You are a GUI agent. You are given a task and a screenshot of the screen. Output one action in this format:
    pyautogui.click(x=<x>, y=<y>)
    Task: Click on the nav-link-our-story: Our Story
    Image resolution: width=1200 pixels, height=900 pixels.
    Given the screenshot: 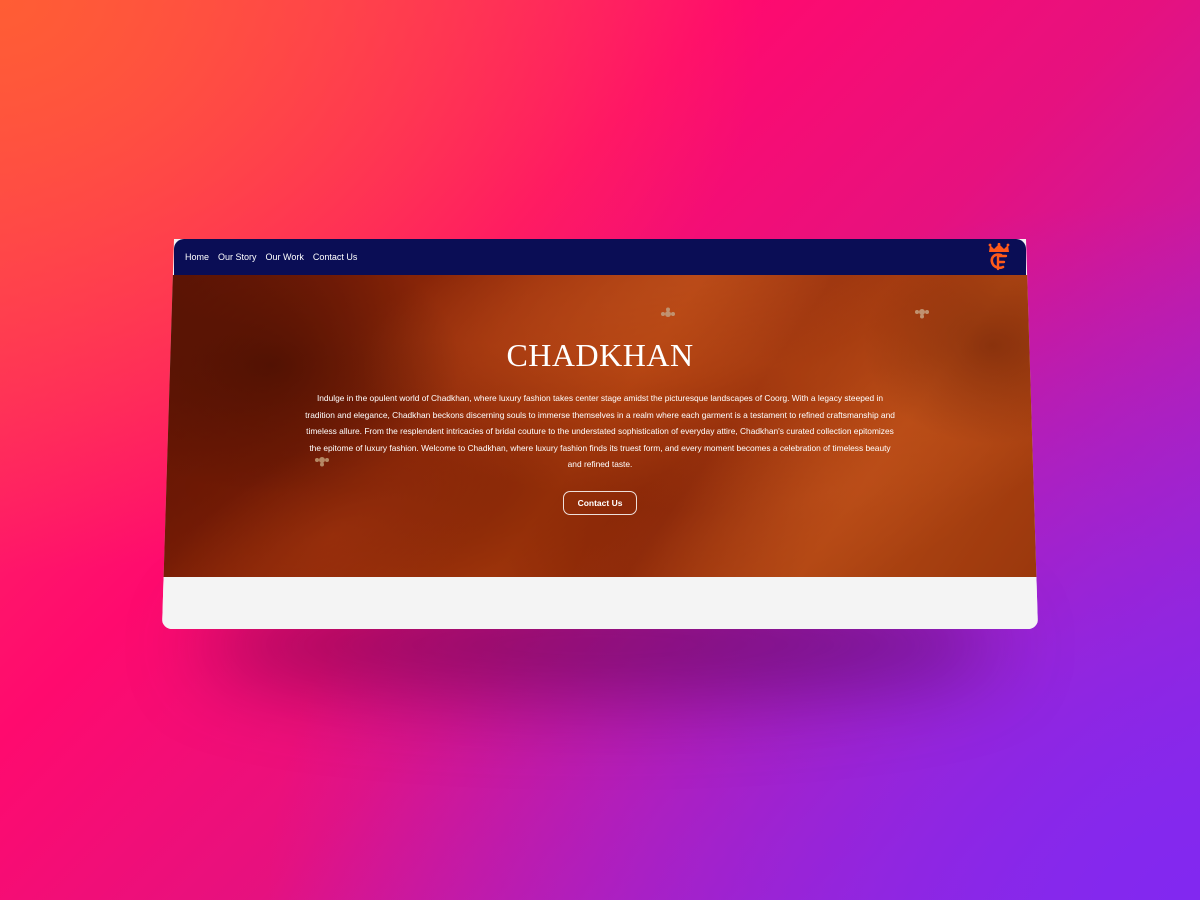 What is the action you would take?
    pyautogui.click(x=237, y=257)
    